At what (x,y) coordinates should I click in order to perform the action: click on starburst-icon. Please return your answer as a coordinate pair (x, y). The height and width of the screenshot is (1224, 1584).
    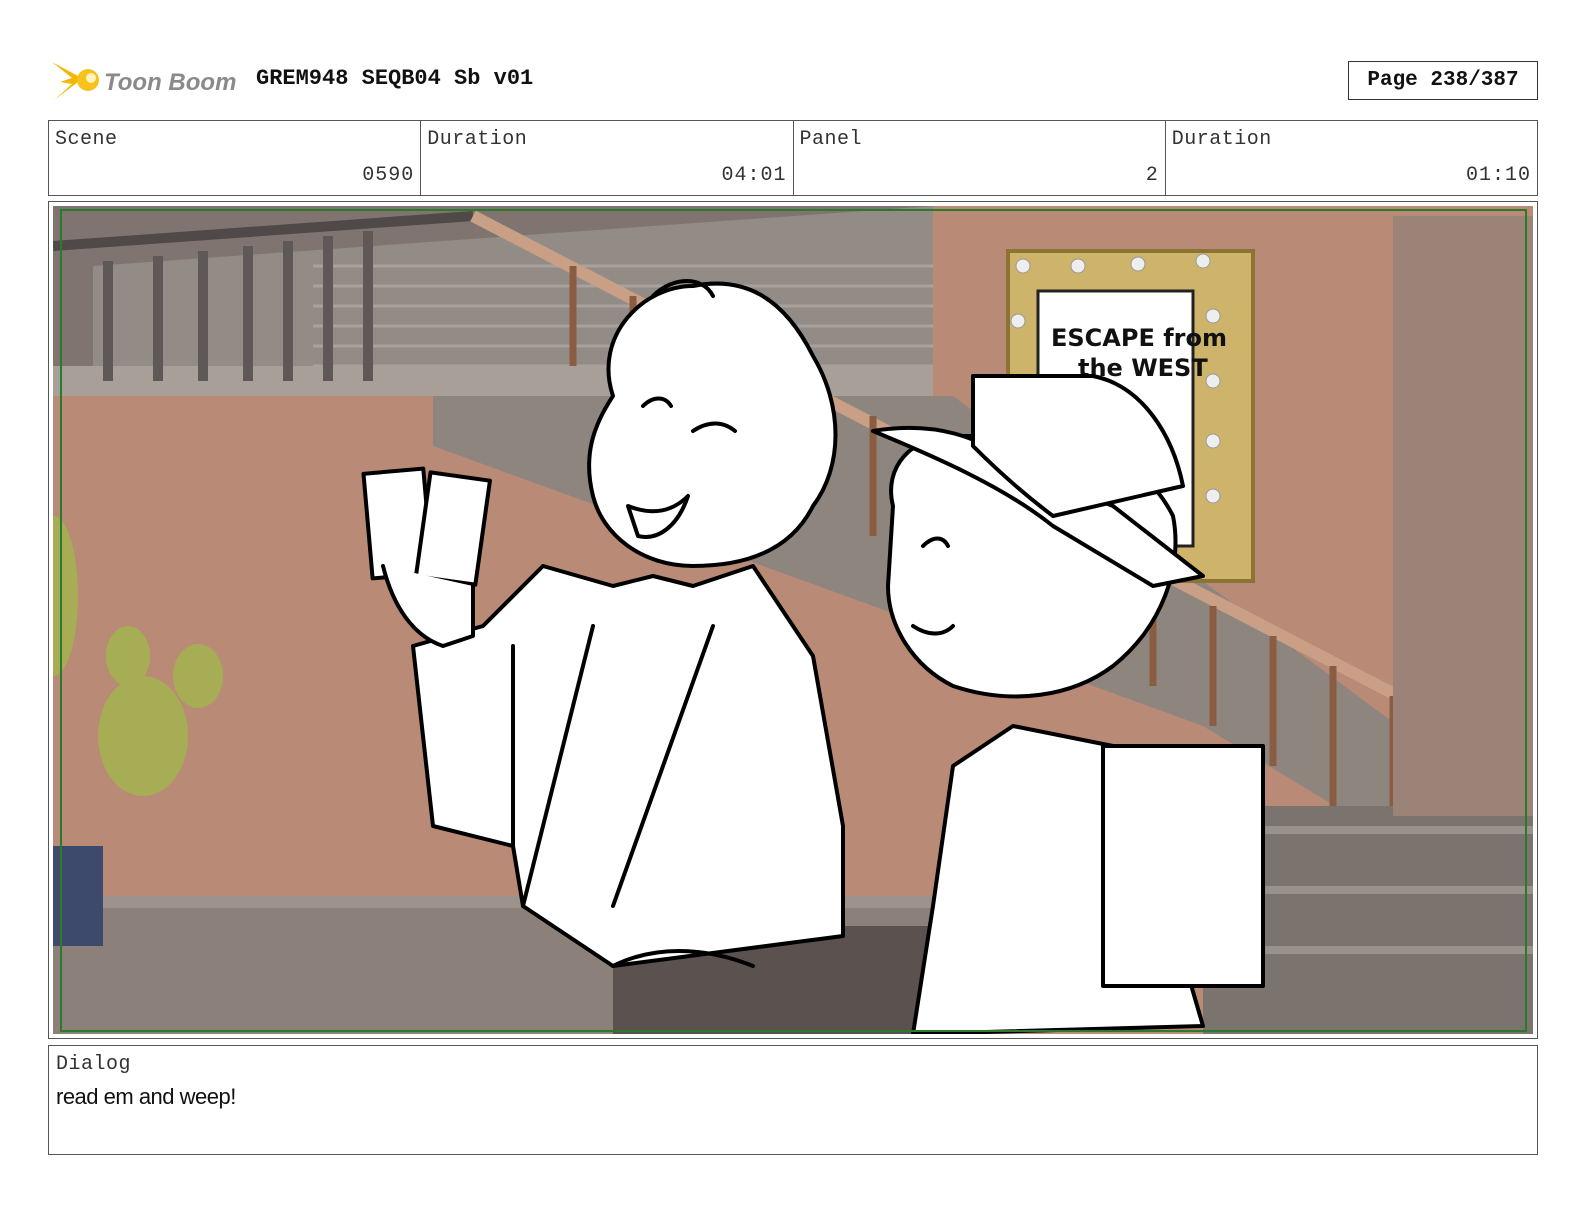
    Looking at the image, I should click on (75, 81).